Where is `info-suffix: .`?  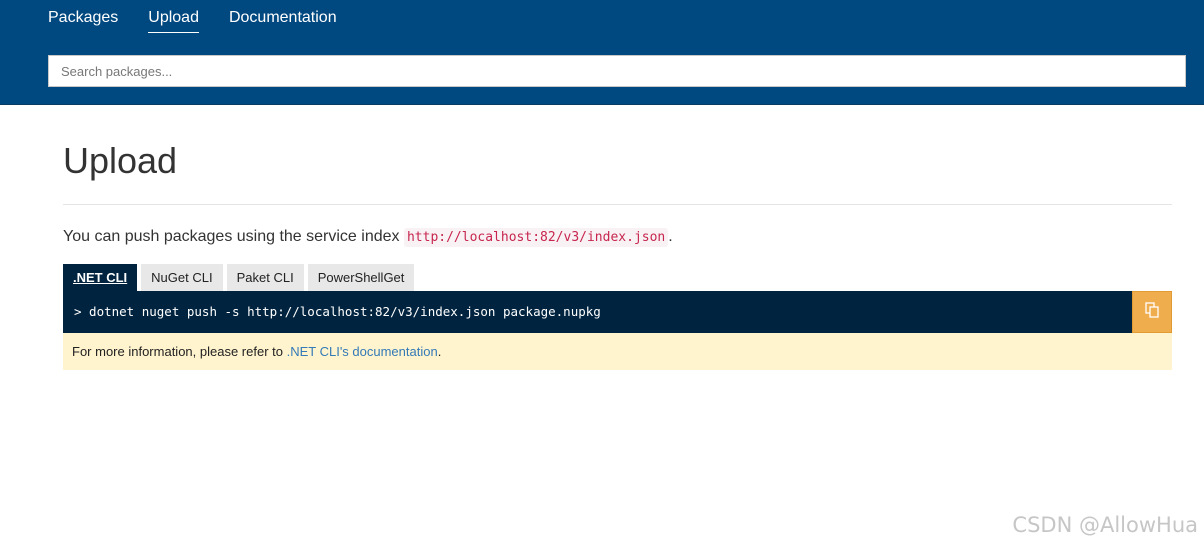
info-suffix: . is located at coordinates (439, 351).